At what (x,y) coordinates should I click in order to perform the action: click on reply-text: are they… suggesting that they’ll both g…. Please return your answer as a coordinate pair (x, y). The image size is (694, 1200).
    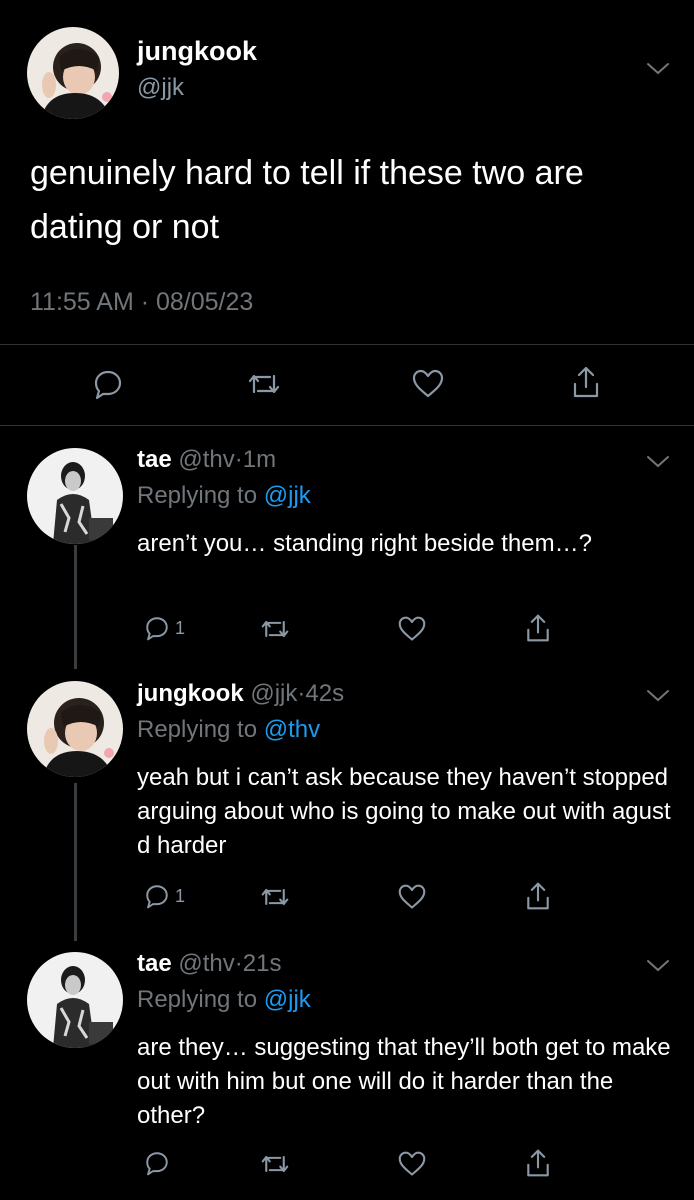
    Looking at the image, I should click on (404, 1081).